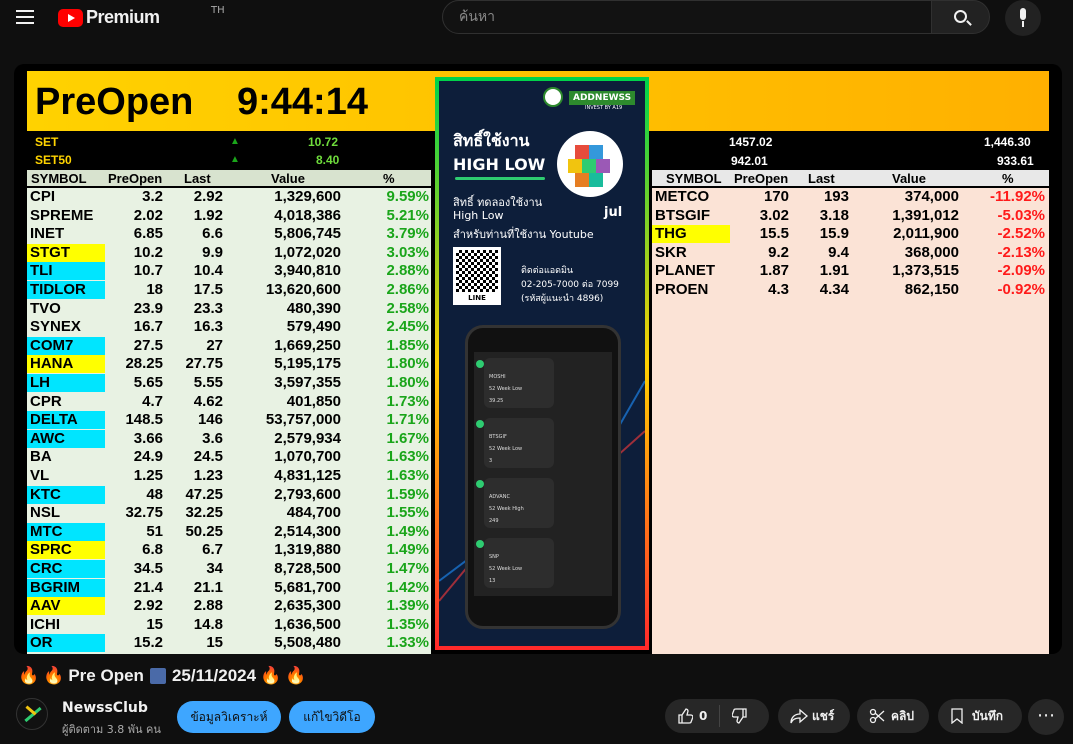  What do you see at coordinates (407, 327) in the screenshot?
I see `pct-cell: 2.45%` at bounding box center [407, 327].